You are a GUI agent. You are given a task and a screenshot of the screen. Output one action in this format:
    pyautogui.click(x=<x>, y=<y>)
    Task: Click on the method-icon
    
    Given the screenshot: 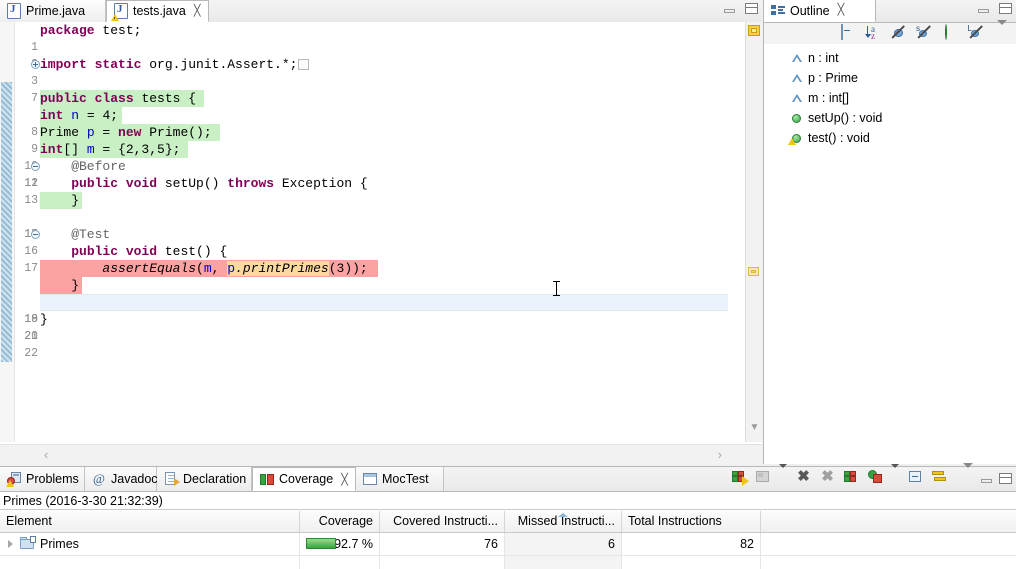 What is the action you would take?
    pyautogui.click(x=799, y=118)
    